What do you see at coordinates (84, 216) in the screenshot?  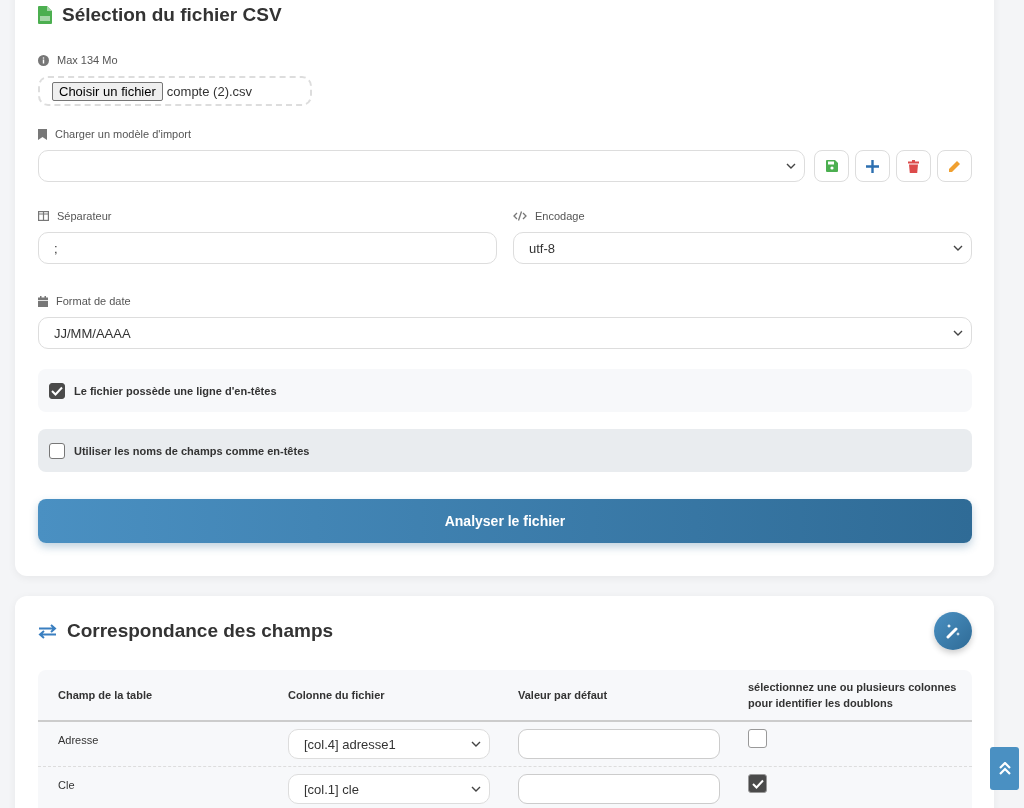 I see `field-label: Séparateur` at bounding box center [84, 216].